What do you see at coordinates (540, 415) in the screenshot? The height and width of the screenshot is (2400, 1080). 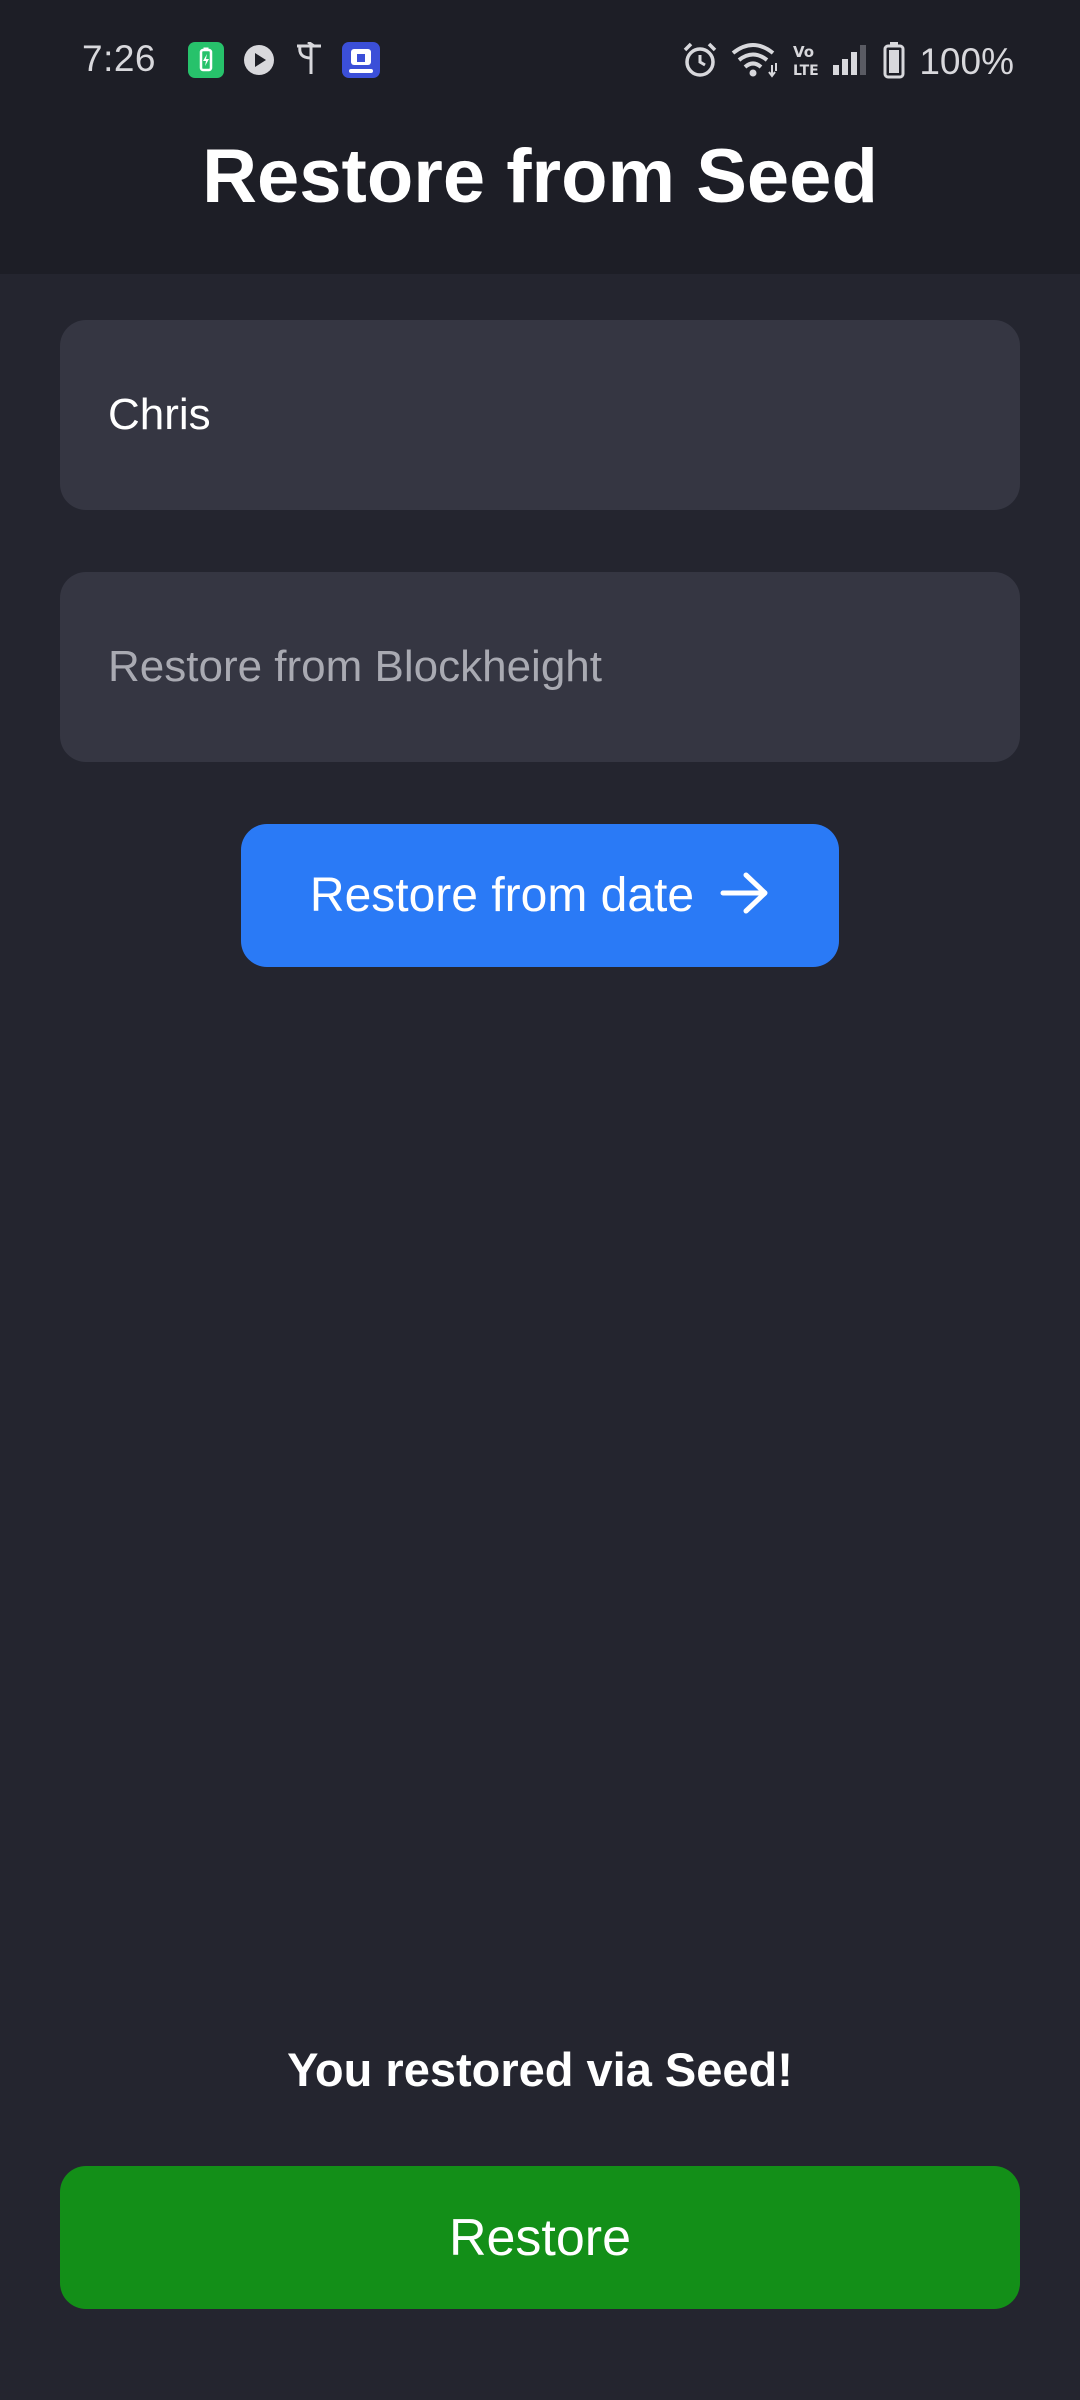 I see `wallet-name-input: Chris` at bounding box center [540, 415].